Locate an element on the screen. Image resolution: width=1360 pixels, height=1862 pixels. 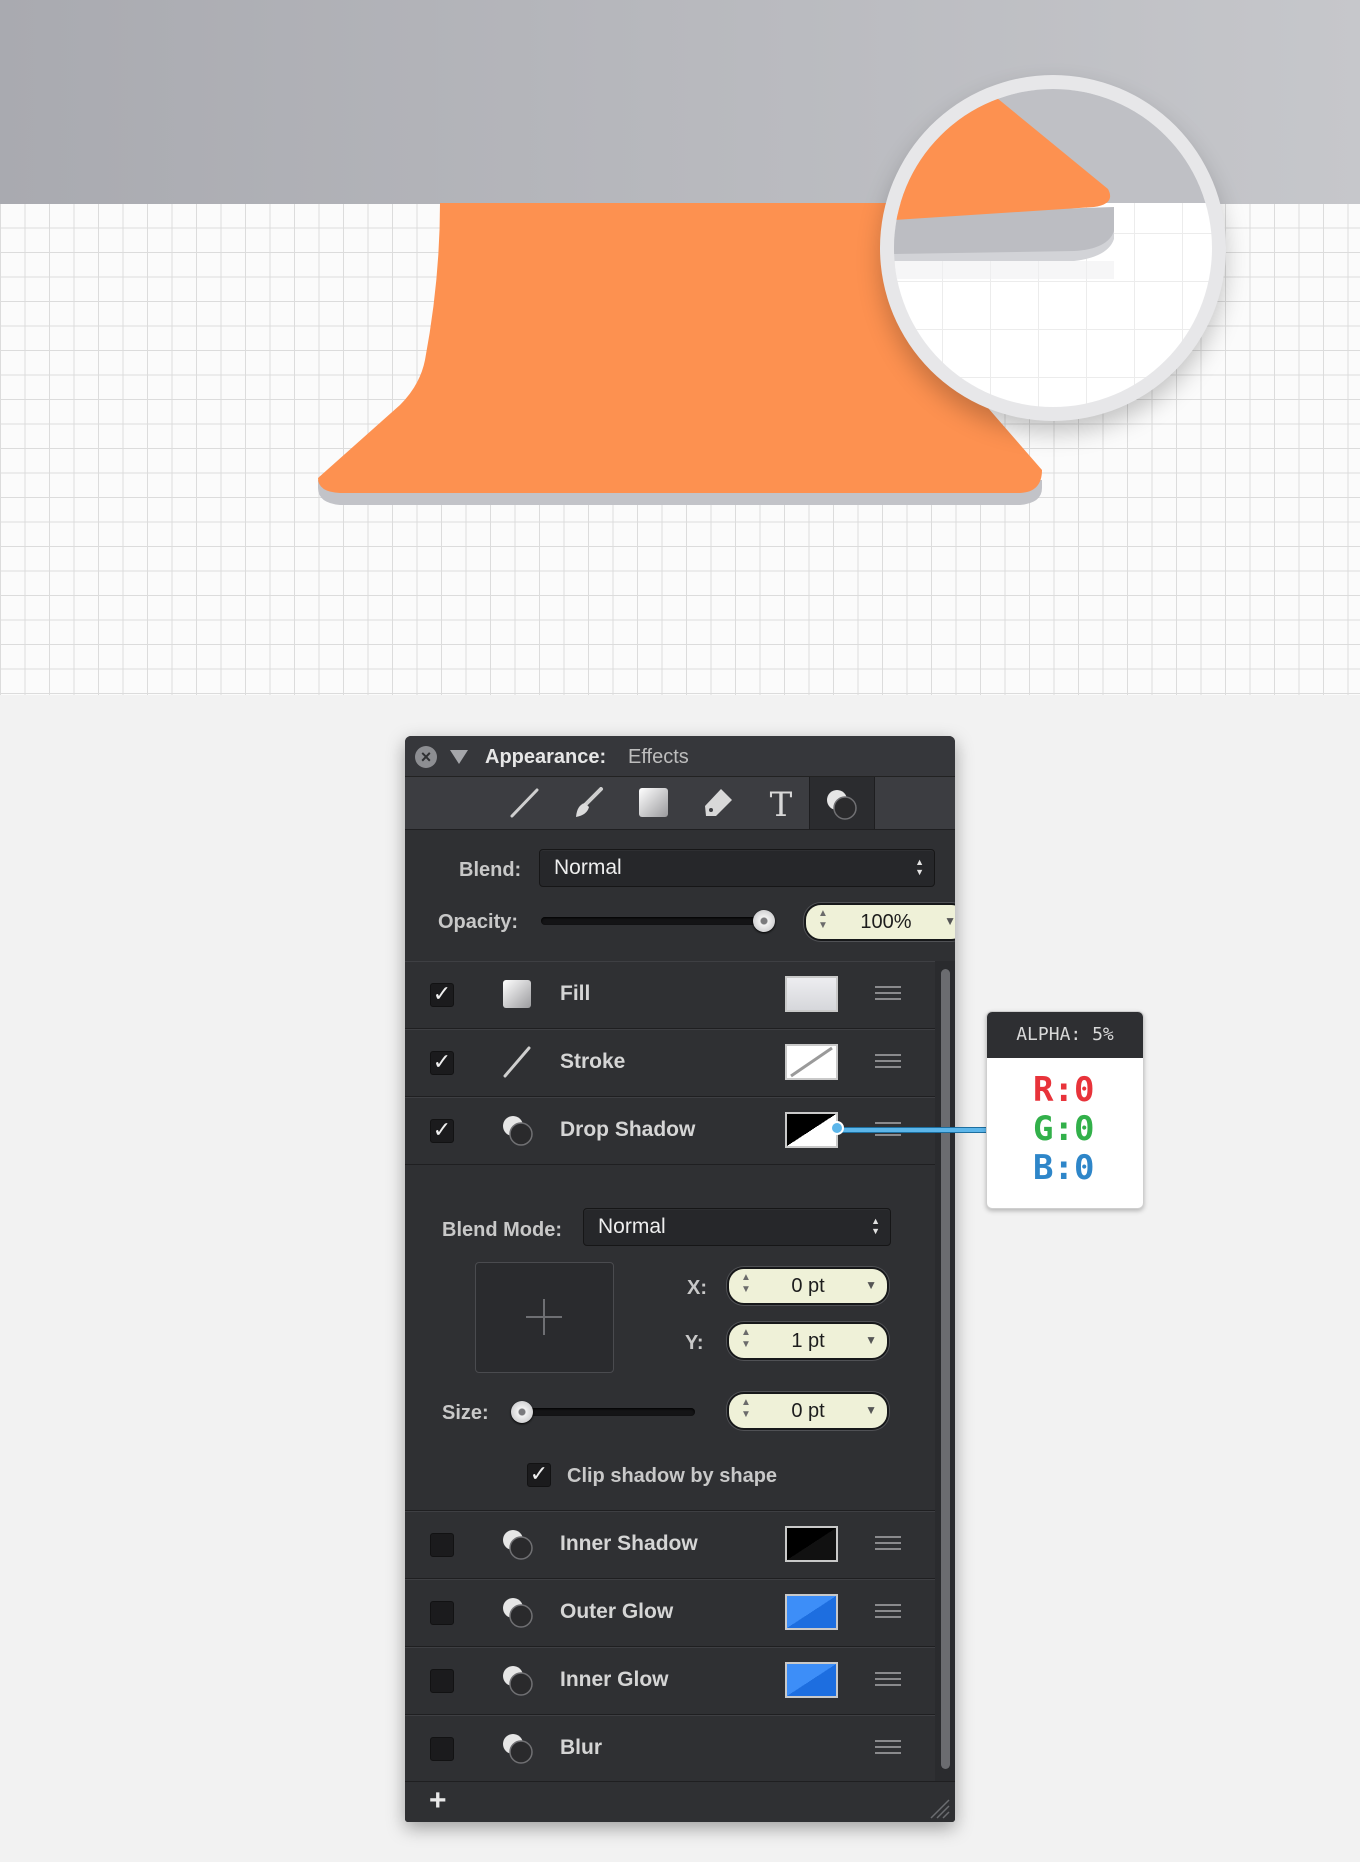
color-callout: ALPHA: 5% R:0 G:0 B:0 is located at coordinates (1065, 1110).